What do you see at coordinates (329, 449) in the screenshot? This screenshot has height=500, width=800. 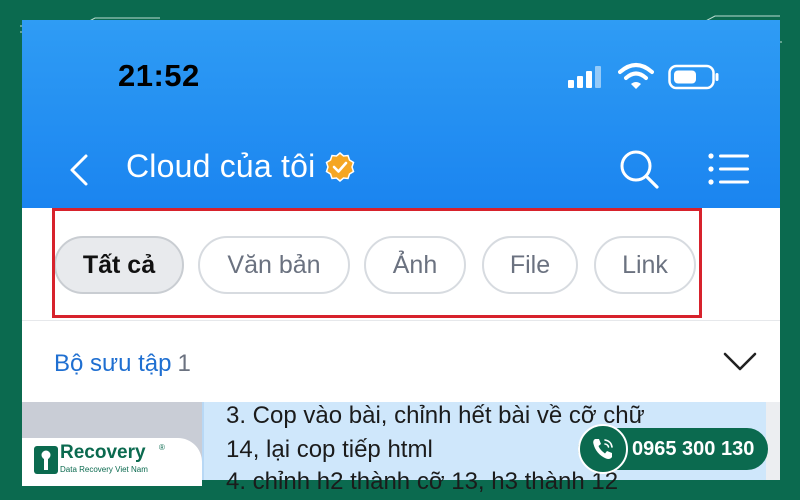 I see `note-line: 14, lại cop tiếp html` at bounding box center [329, 449].